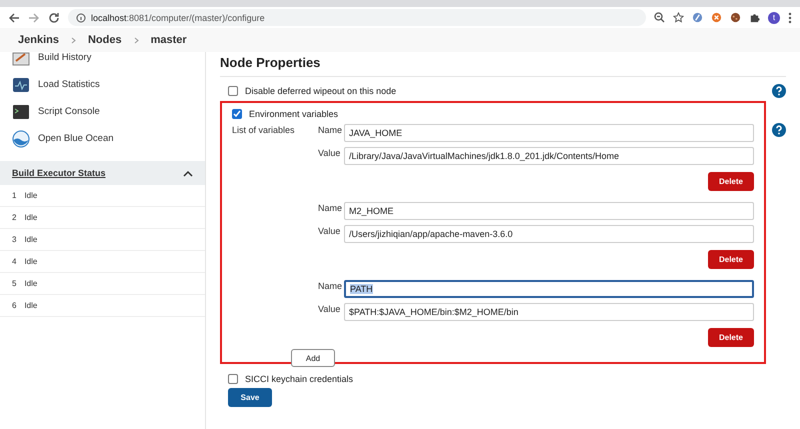 Image resolution: width=800 pixels, height=429 pixels. Describe the element at coordinates (549, 311) in the screenshot. I see `input-field: $PATH:$JAVA_HOME/bin:$M2_HOME/bin` at that location.